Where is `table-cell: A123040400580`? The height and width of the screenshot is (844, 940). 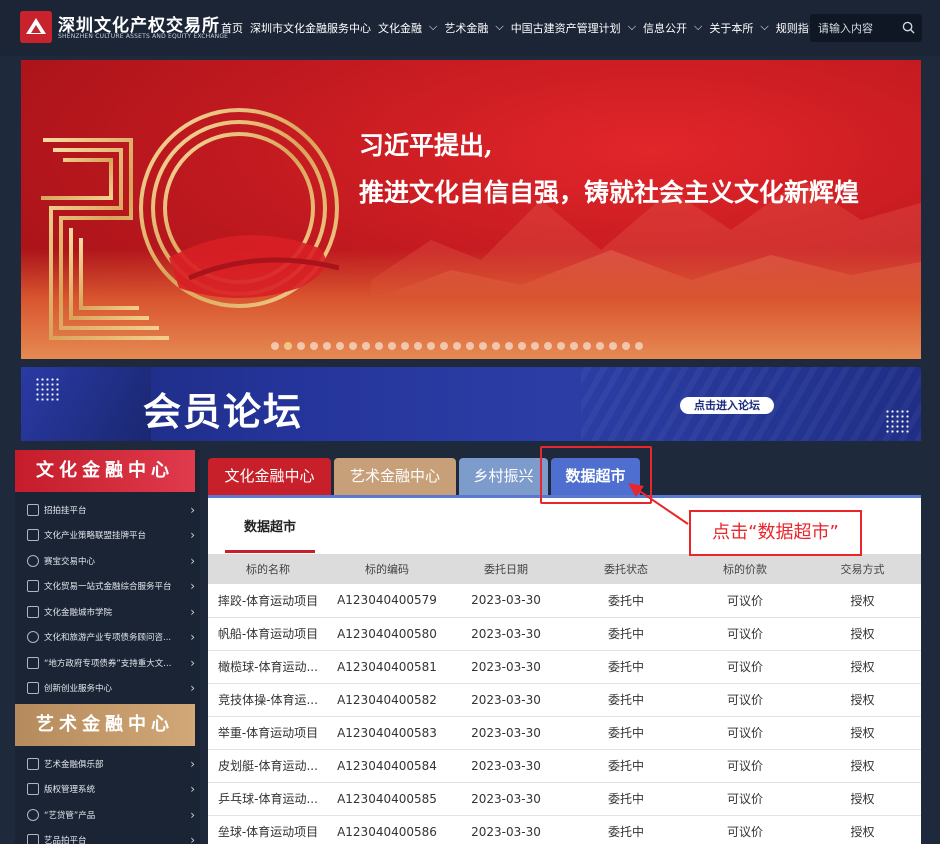
table-cell: A123040400580 is located at coordinates (387, 634).